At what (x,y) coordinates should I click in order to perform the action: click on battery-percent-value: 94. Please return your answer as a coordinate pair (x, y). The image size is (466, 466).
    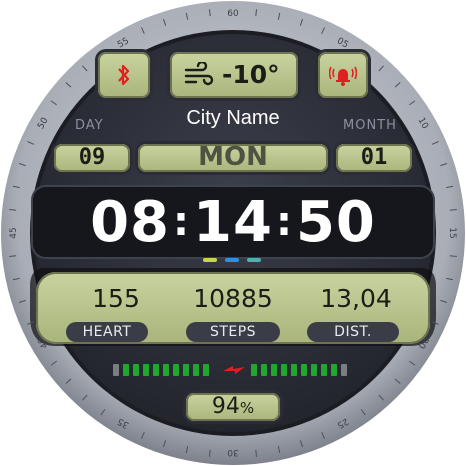
    Looking at the image, I should click on (225, 406).